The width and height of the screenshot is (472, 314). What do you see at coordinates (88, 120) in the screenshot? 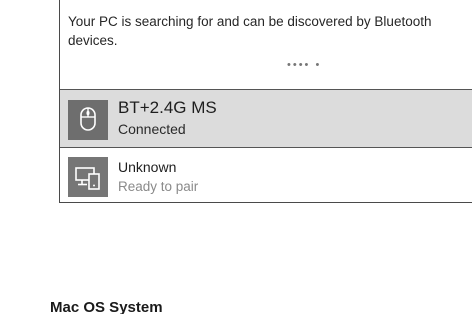
I see `mouse-icon` at bounding box center [88, 120].